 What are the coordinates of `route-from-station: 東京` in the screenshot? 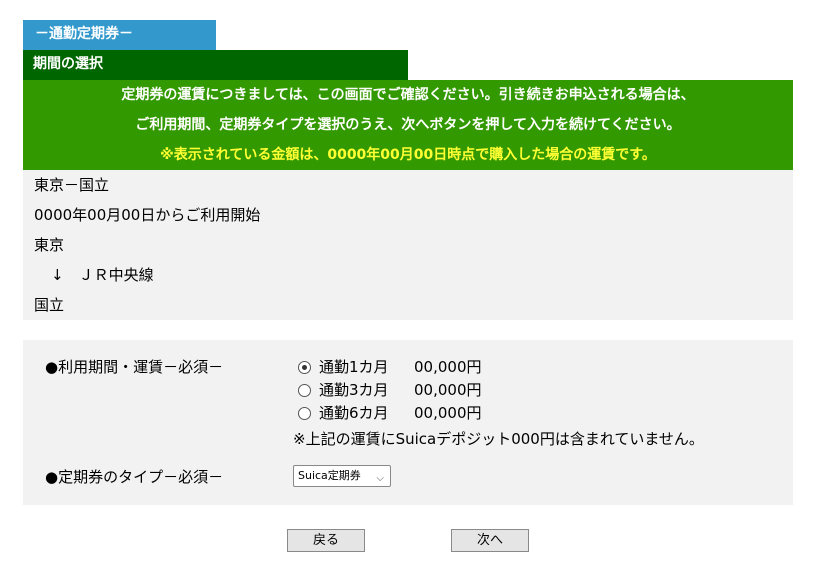 It's located at (49, 245).